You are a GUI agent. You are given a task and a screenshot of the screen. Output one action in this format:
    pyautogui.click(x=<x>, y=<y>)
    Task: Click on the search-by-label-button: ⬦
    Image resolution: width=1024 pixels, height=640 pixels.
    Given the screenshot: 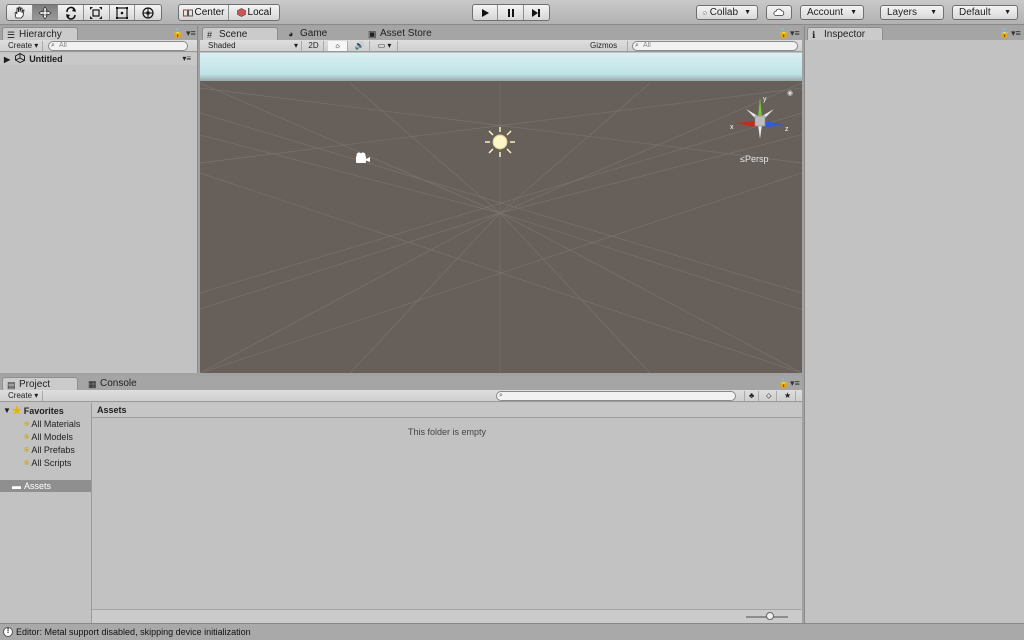 What is the action you would take?
    pyautogui.click(x=769, y=396)
    